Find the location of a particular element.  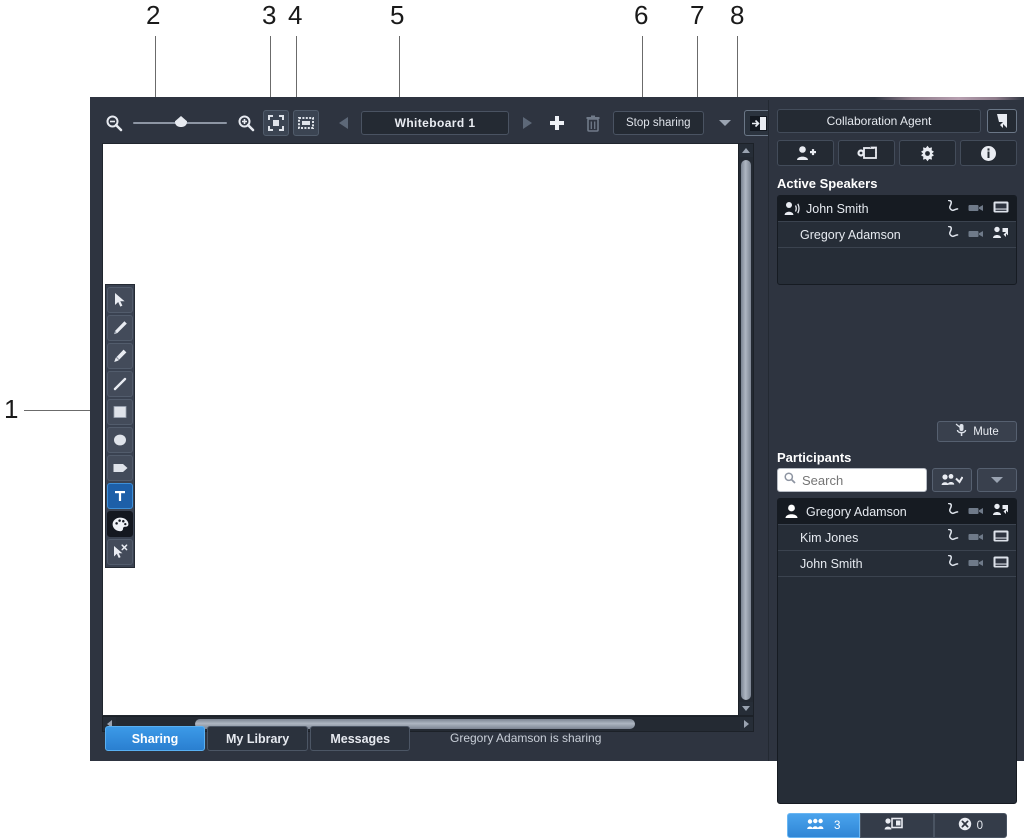

tab-sharing: Sharing is located at coordinates (155, 738).